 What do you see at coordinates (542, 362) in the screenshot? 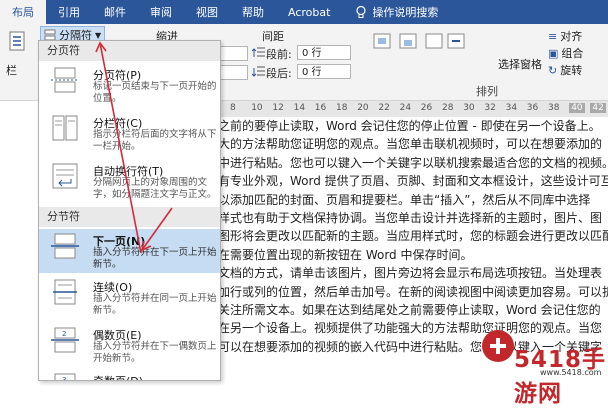
I see `watermark-logo: 5418手游网 www.5418.com` at bounding box center [542, 362].